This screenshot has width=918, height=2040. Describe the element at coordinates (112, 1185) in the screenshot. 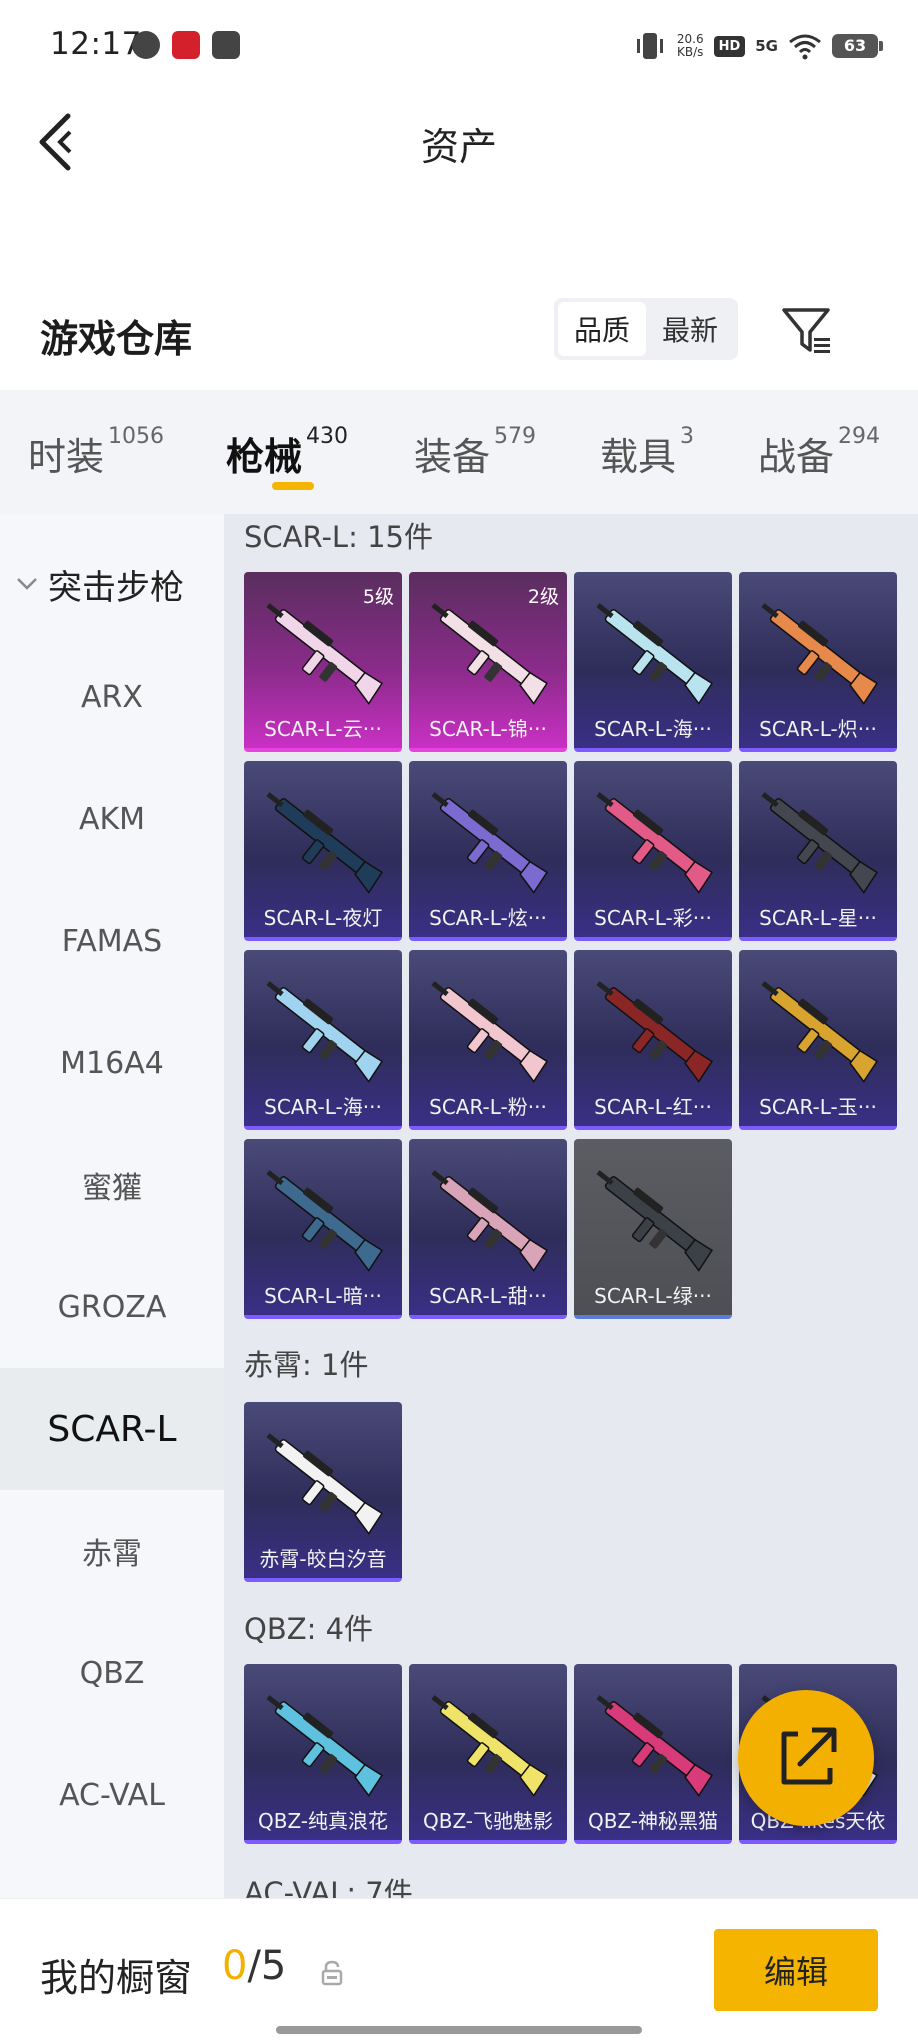

I see `sidebar-item-honey-badger: 蜜獾` at that location.